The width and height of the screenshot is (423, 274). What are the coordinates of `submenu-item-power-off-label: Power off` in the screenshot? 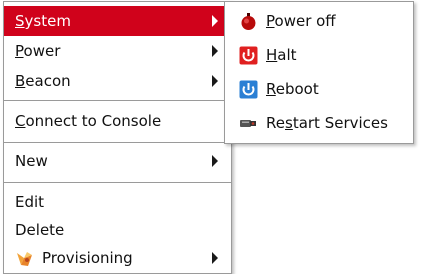 It's located at (301, 21).